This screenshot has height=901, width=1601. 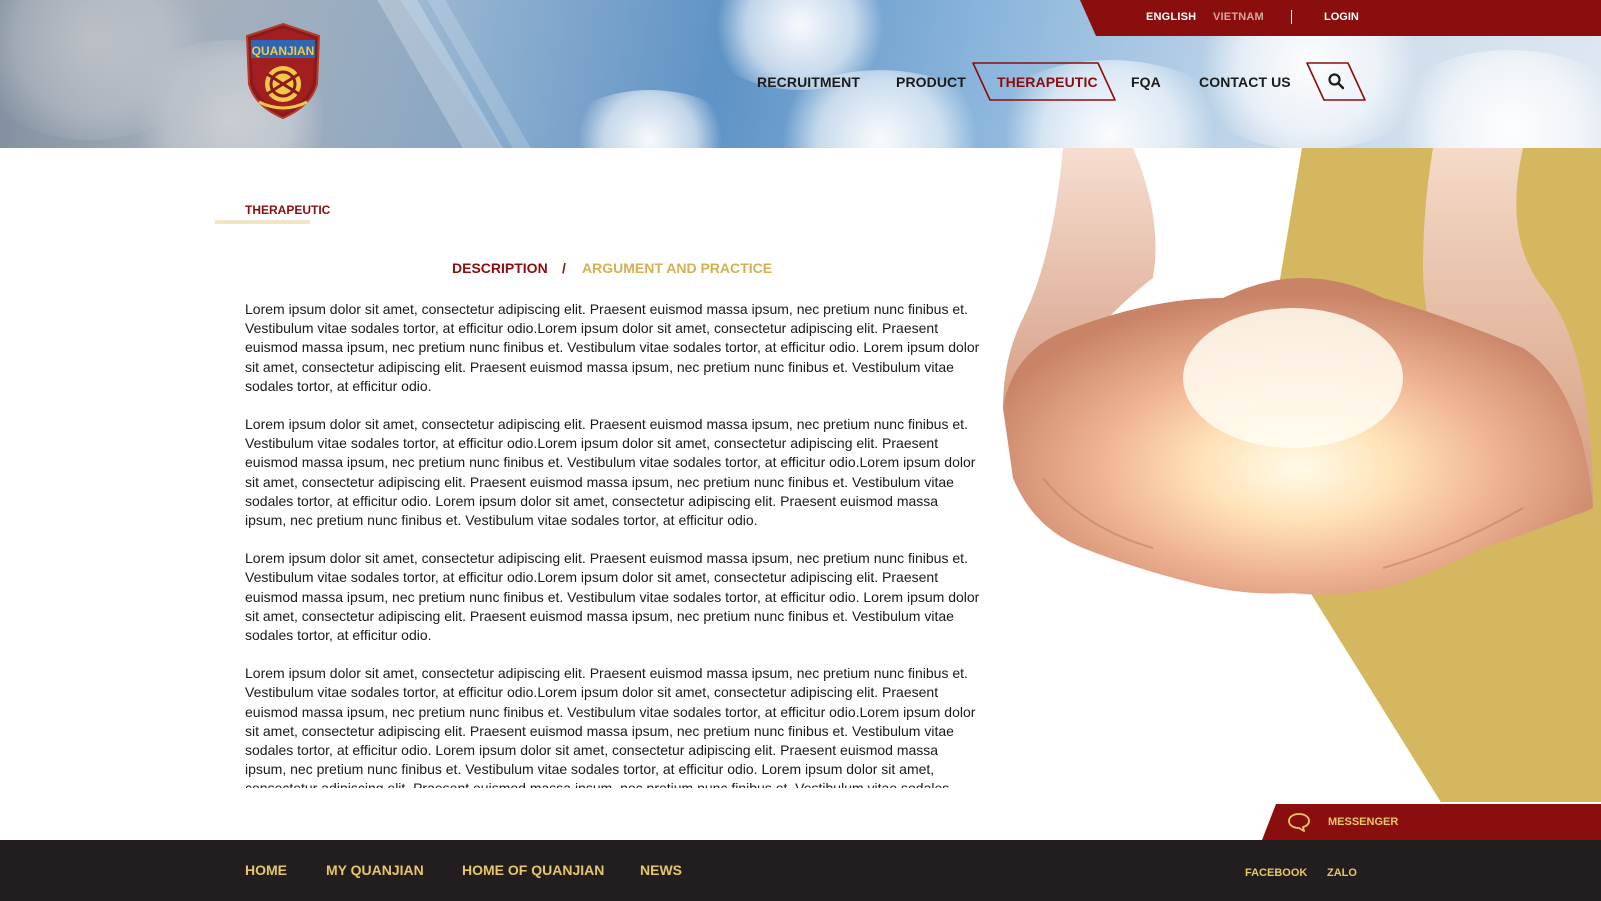 I want to click on shield-logo-icon, so click(x=283, y=71).